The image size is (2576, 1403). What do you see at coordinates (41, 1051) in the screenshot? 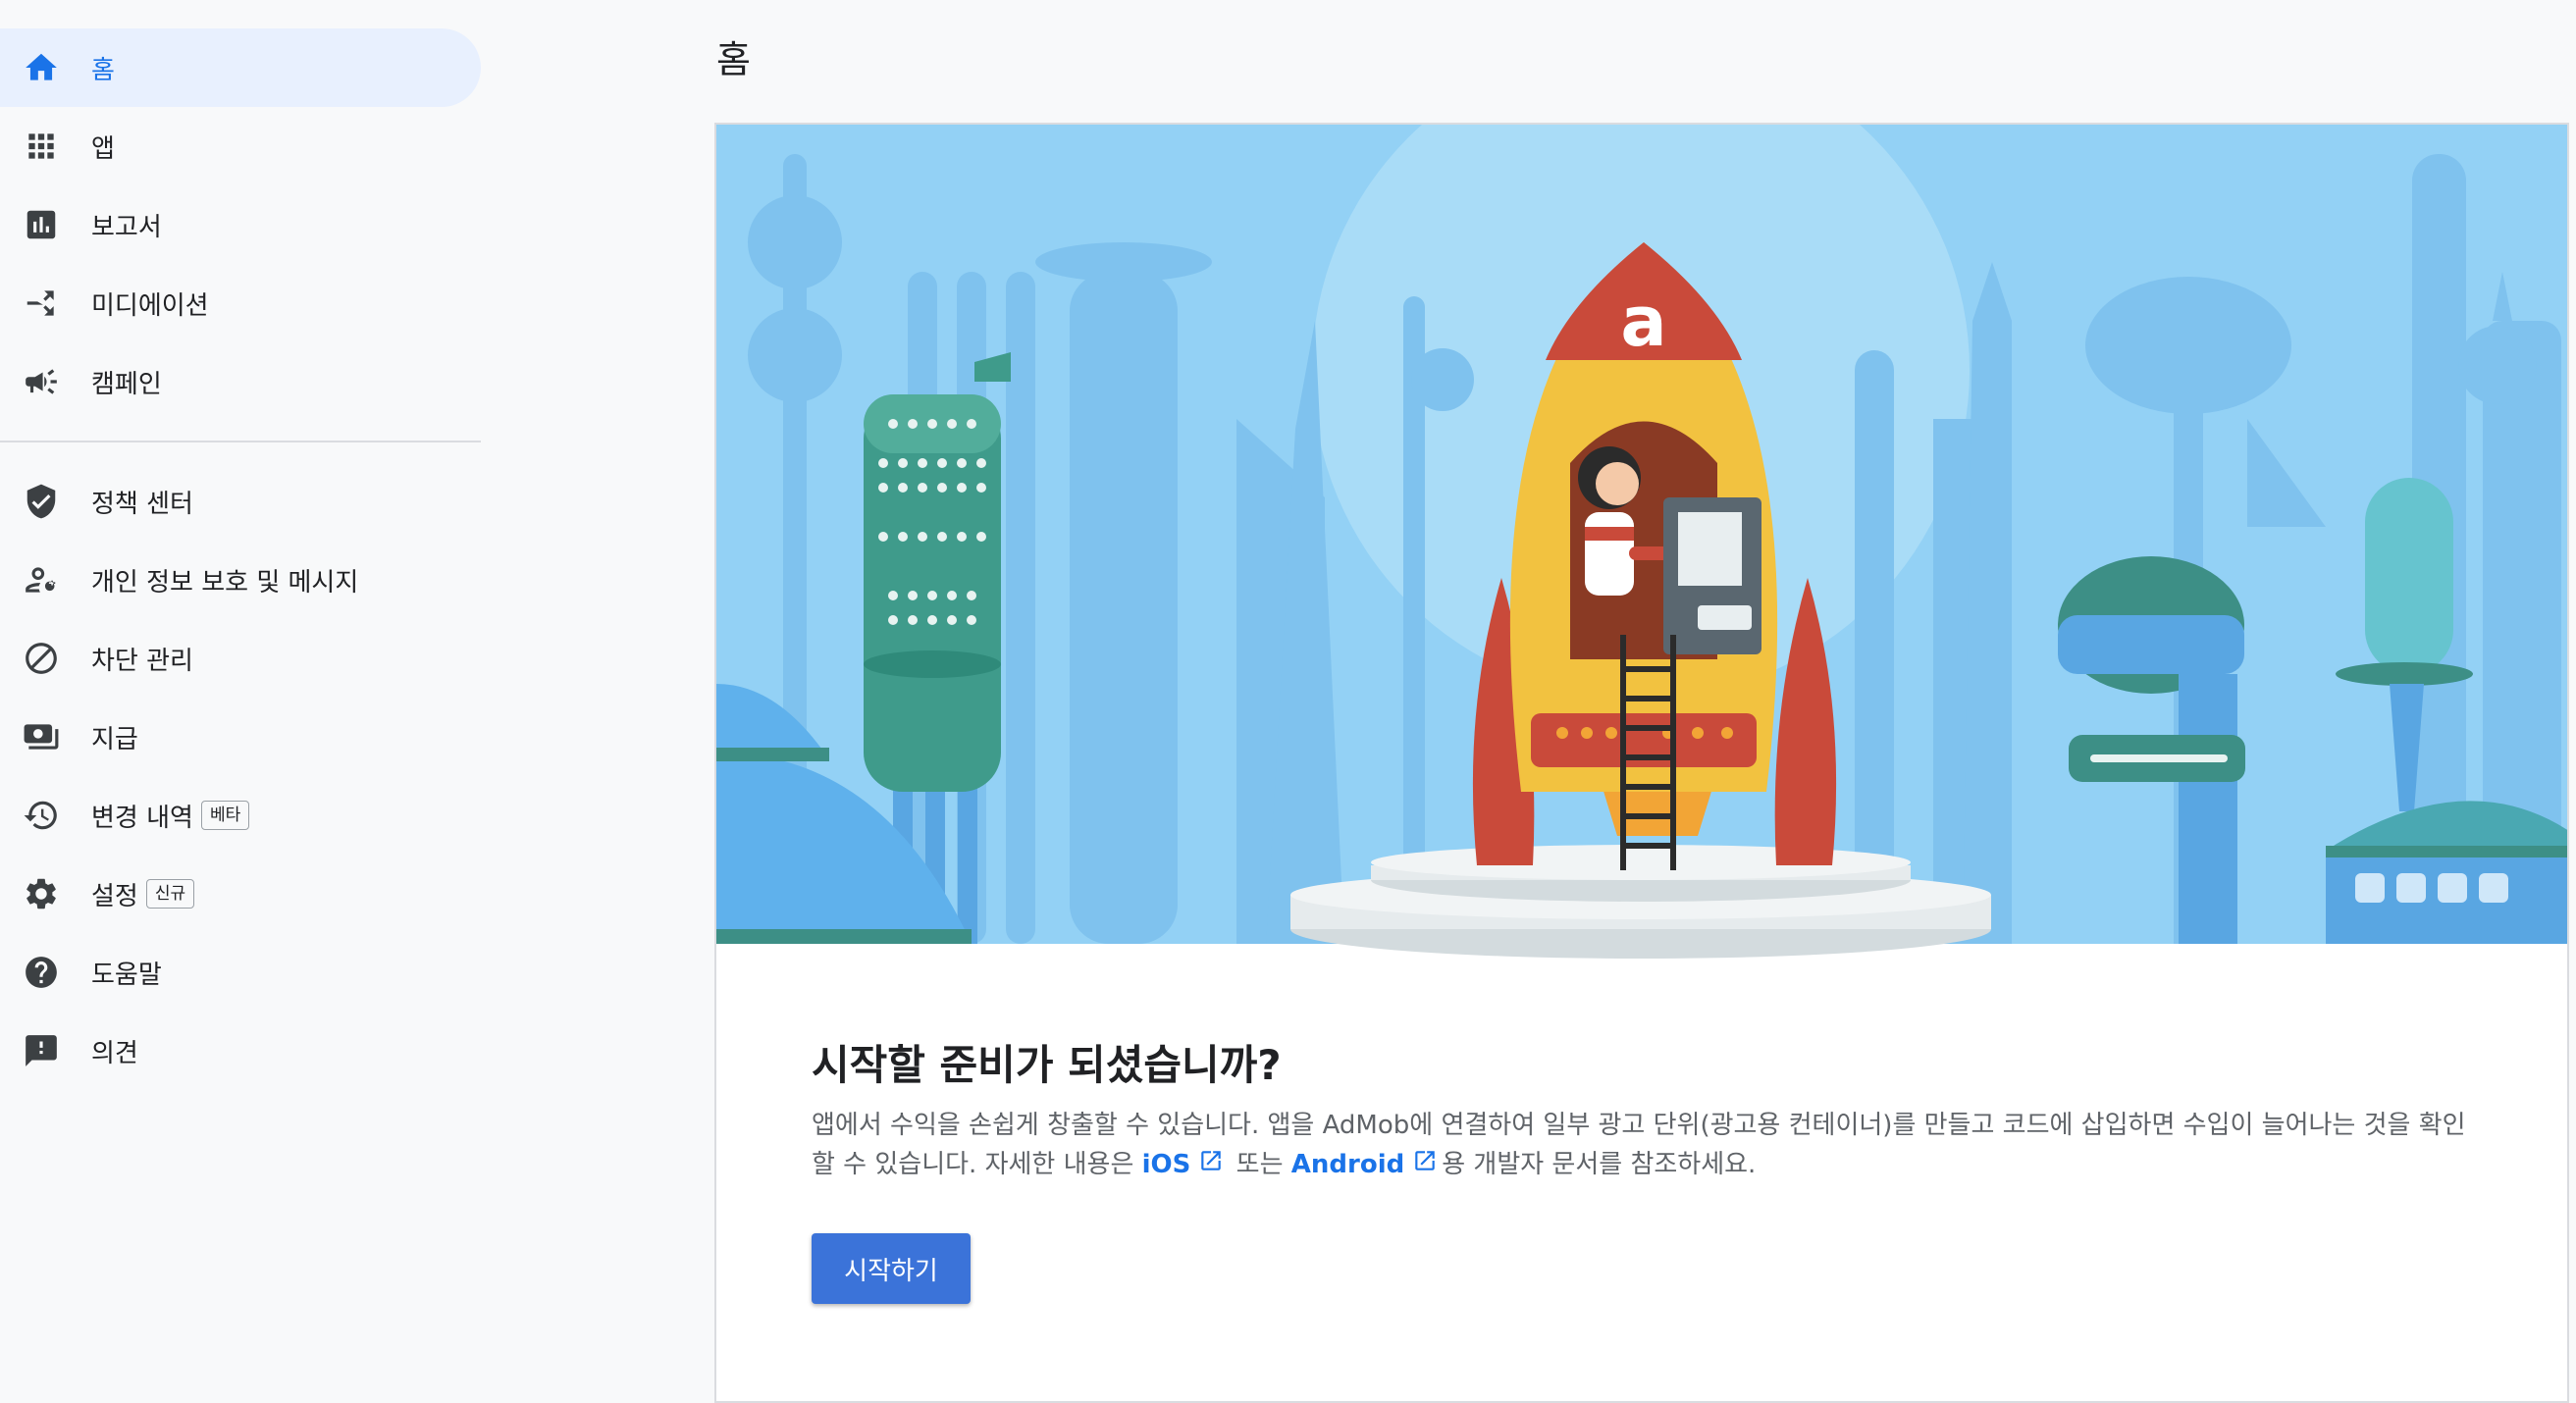
I see `feedback-icon` at bounding box center [41, 1051].